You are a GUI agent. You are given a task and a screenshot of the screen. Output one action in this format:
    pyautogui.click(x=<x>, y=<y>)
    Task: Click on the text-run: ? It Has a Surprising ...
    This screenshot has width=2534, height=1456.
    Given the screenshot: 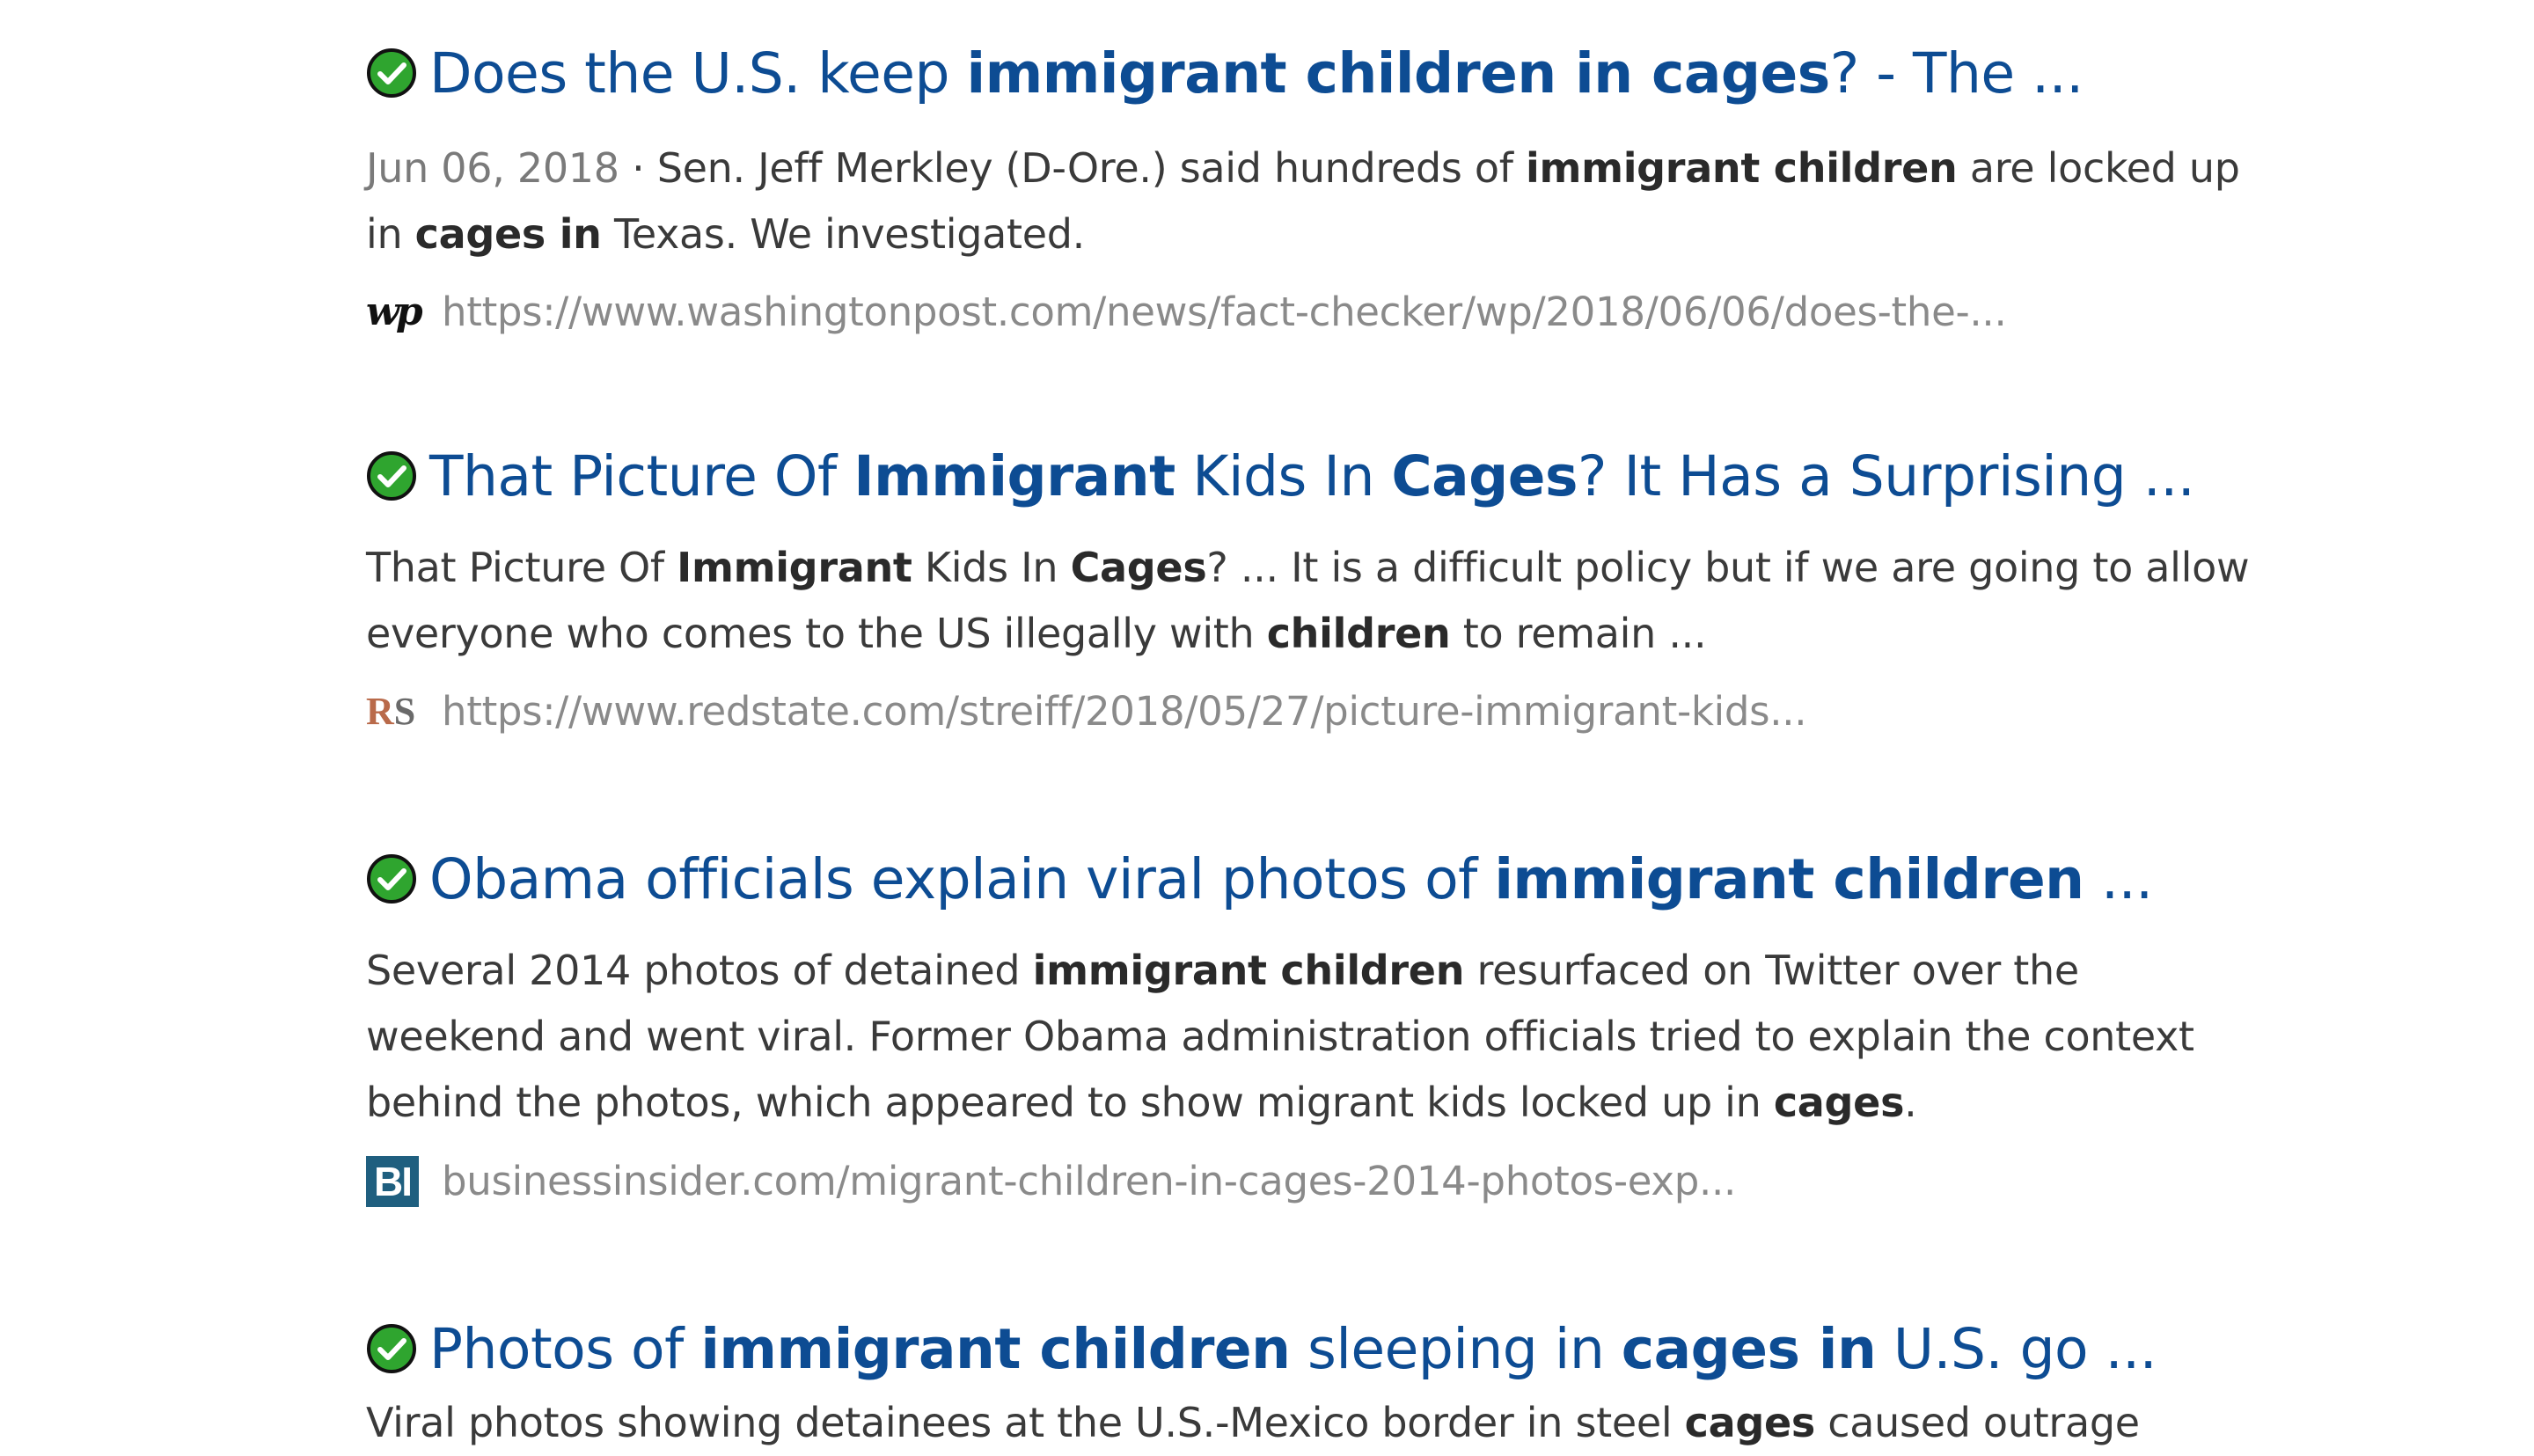 What is the action you would take?
    pyautogui.click(x=1886, y=476)
    